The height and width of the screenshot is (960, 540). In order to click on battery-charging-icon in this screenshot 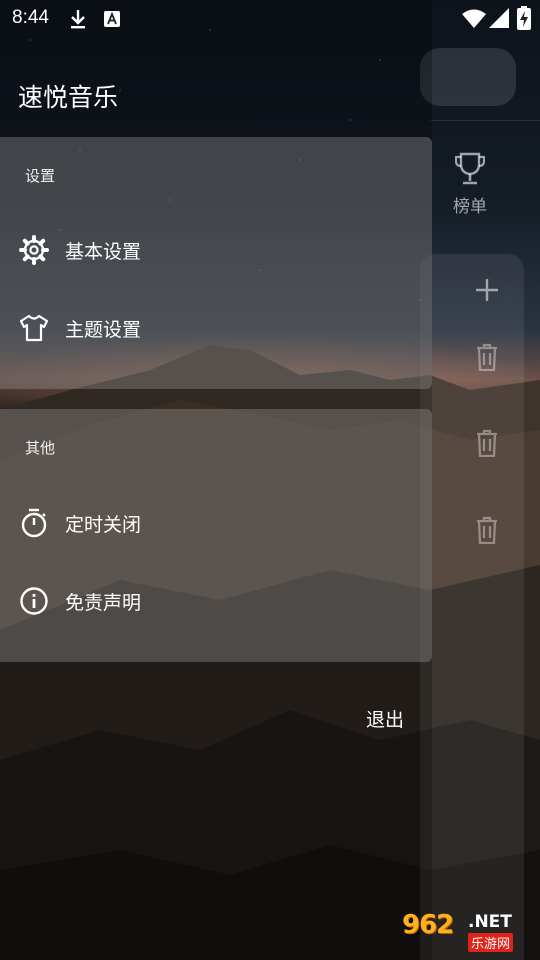, I will do `click(524, 18)`.